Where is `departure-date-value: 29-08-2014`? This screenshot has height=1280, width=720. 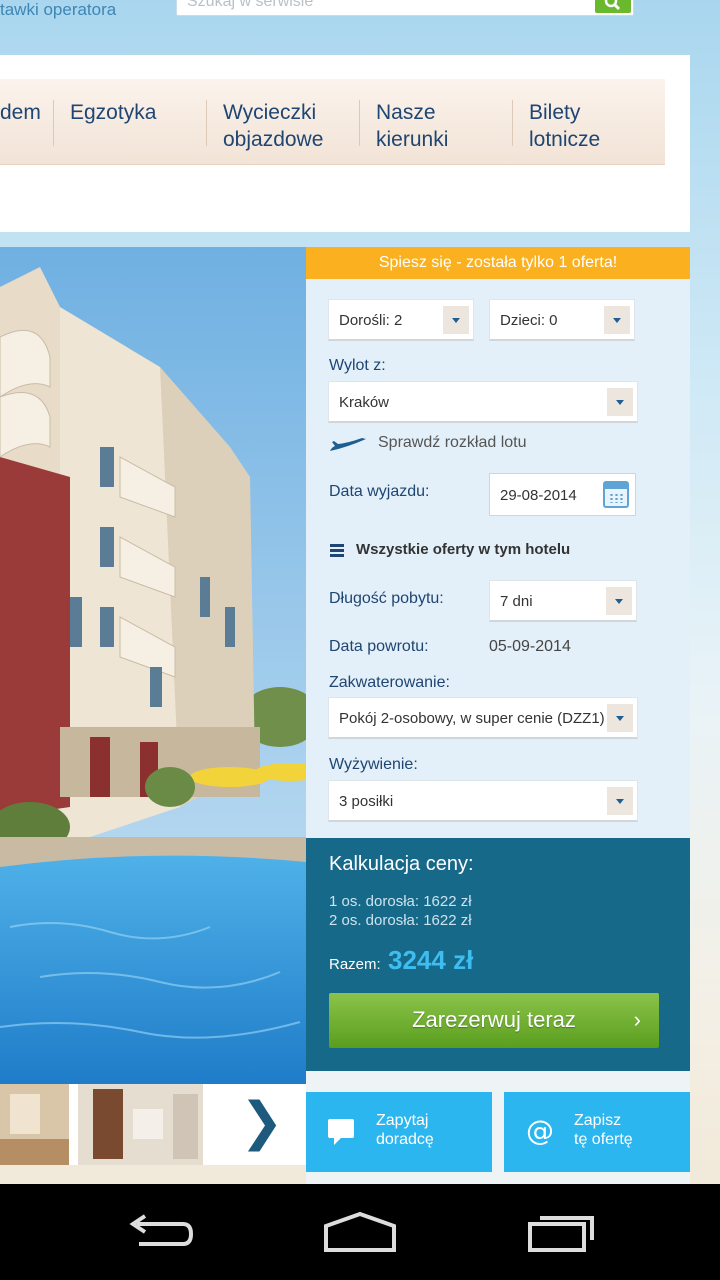
departure-date-value: 29-08-2014 is located at coordinates (538, 495).